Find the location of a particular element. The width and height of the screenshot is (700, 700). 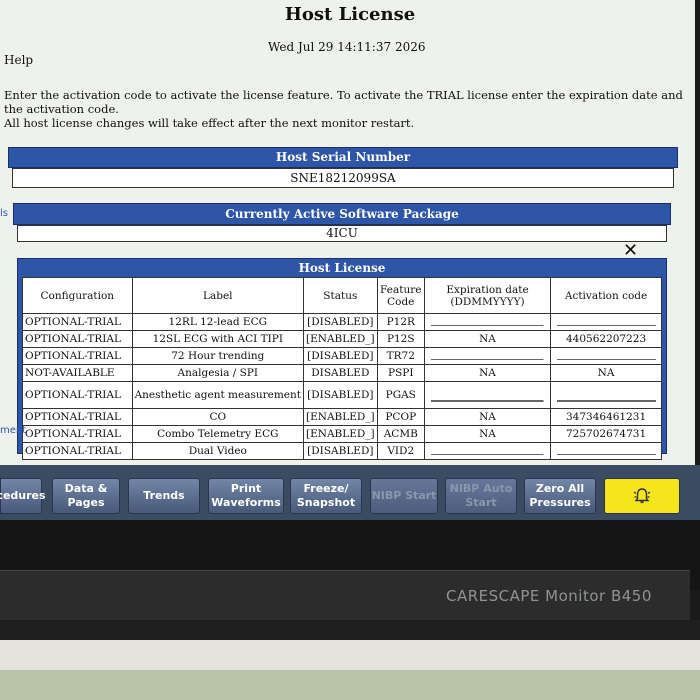

cell-label: Anesthetic agent measurement is located at coordinates (218, 395).